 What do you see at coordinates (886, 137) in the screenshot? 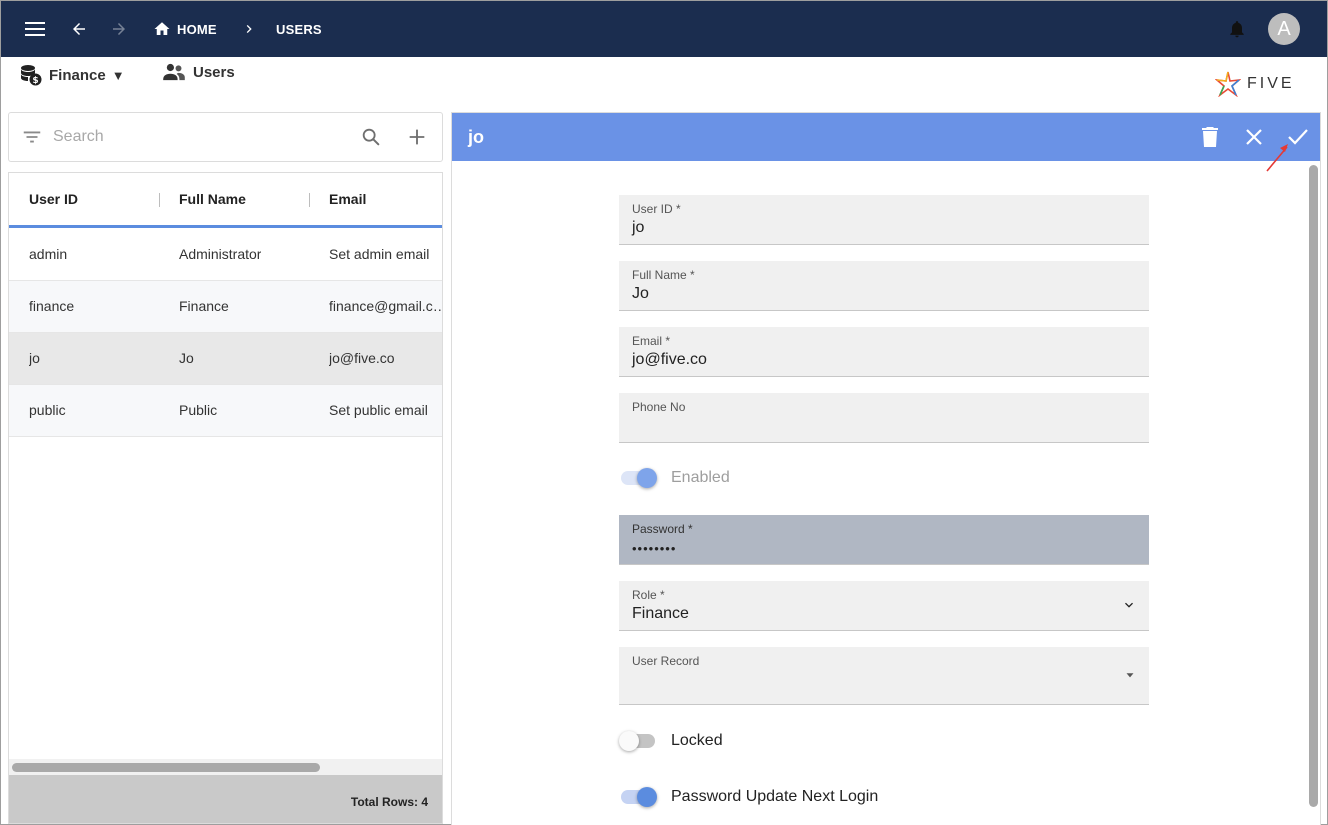
I see `form-header: jo` at bounding box center [886, 137].